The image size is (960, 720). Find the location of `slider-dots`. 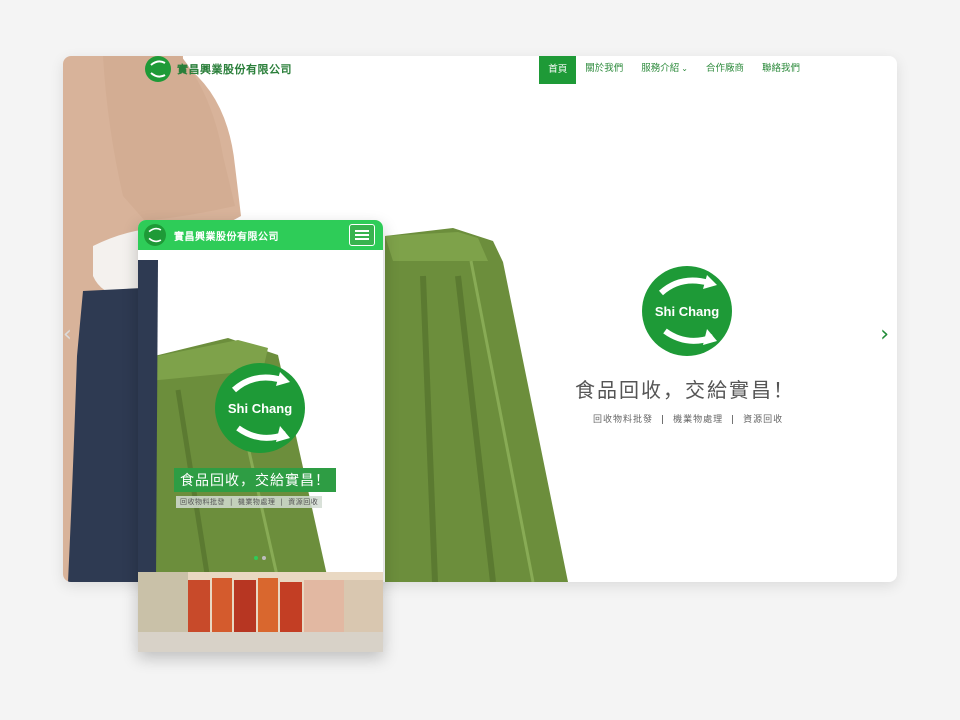

slider-dots is located at coordinates (260, 558).